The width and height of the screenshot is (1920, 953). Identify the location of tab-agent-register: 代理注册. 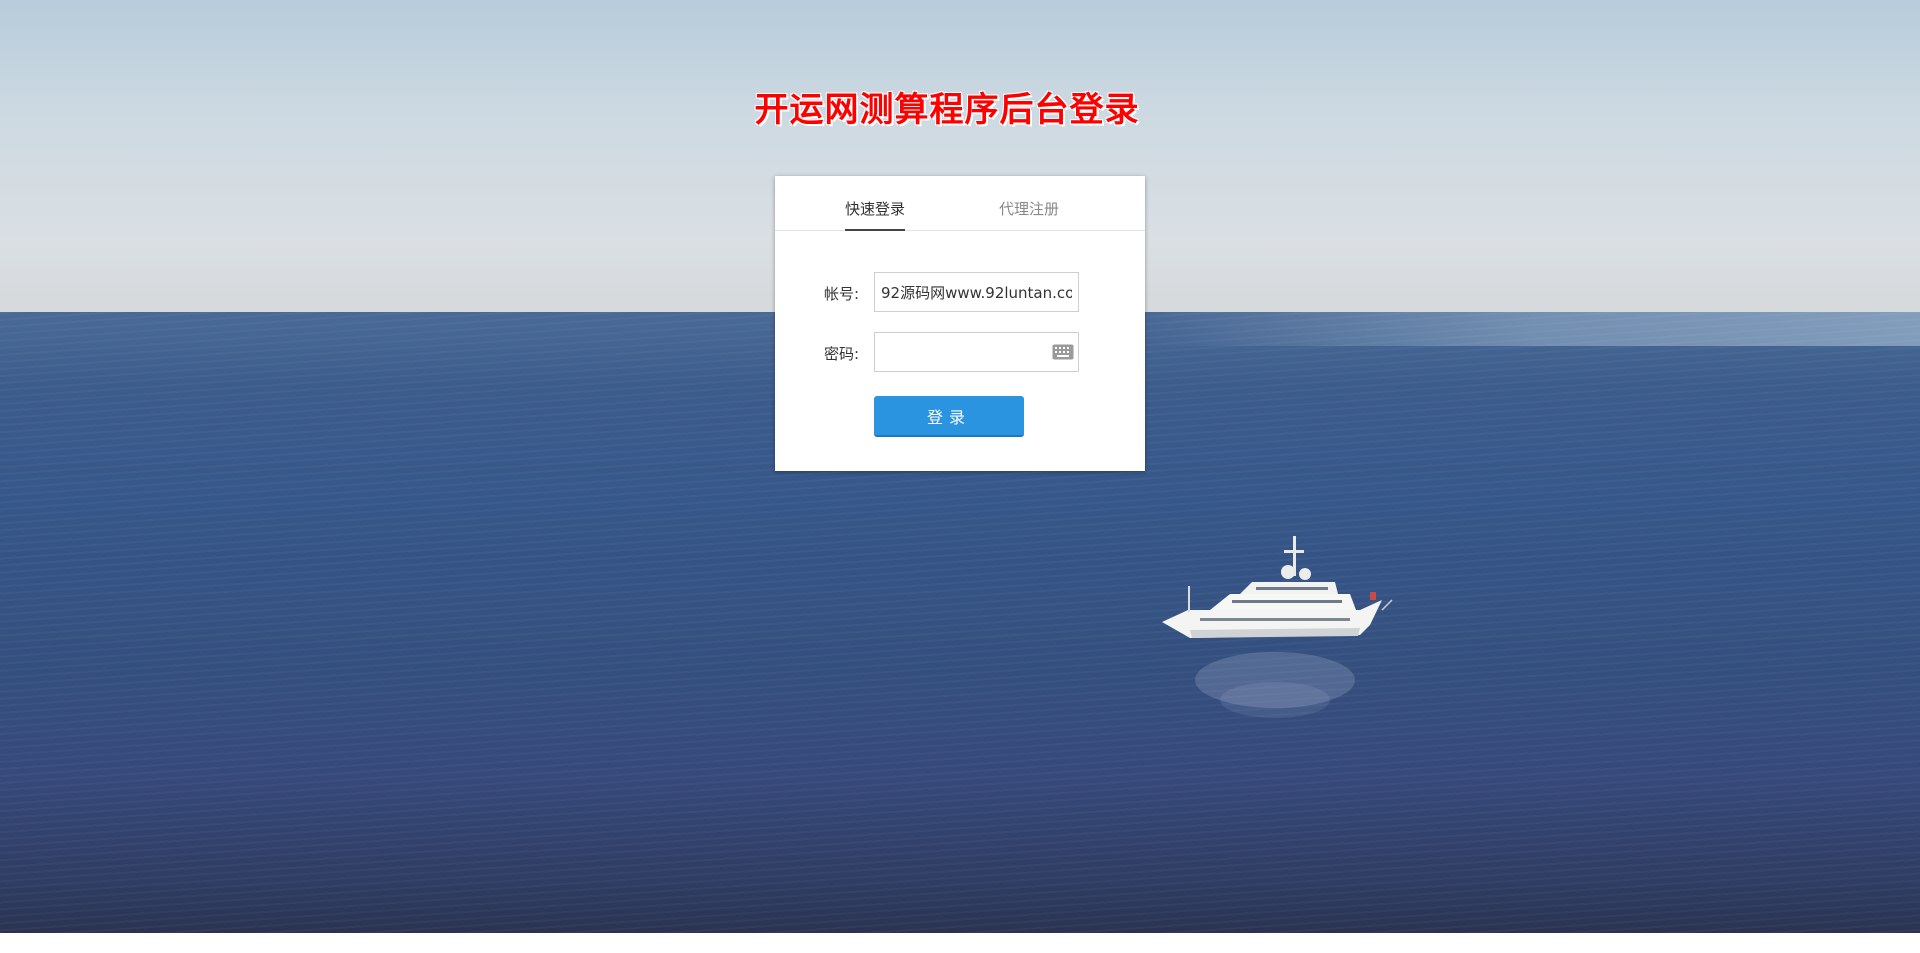
(1029, 213).